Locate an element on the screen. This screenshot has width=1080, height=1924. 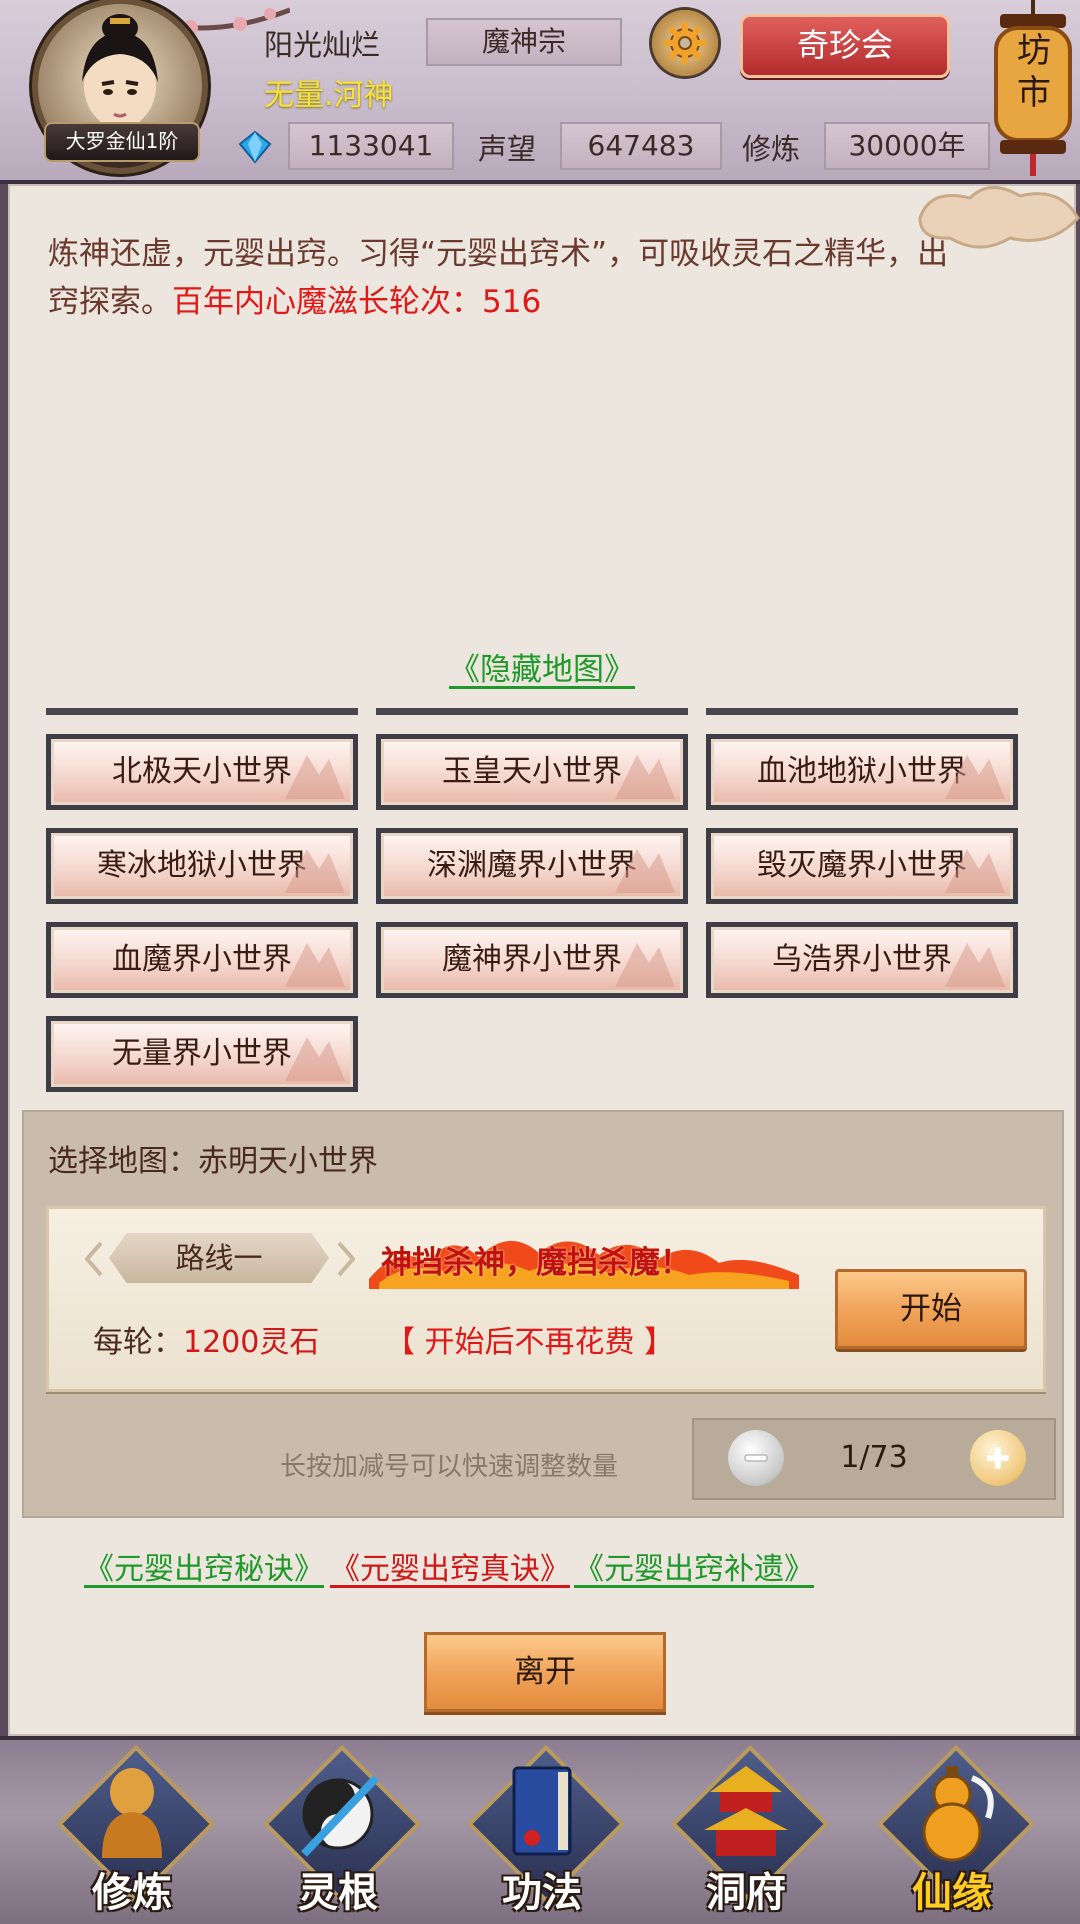
hidden-map-heading: 《隐藏地图》 is located at coordinates (542, 666).